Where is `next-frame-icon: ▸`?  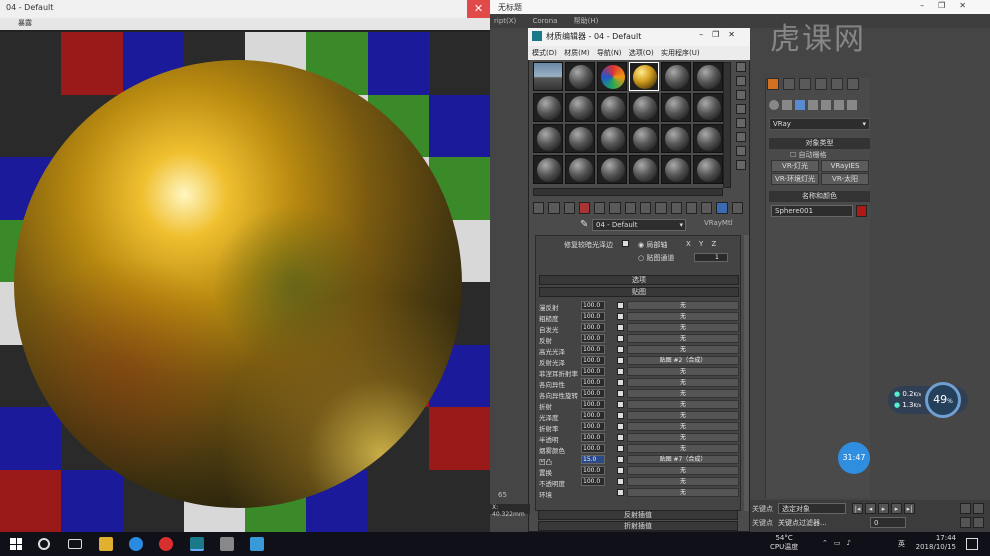 next-frame-icon: ▸ is located at coordinates (896, 508).